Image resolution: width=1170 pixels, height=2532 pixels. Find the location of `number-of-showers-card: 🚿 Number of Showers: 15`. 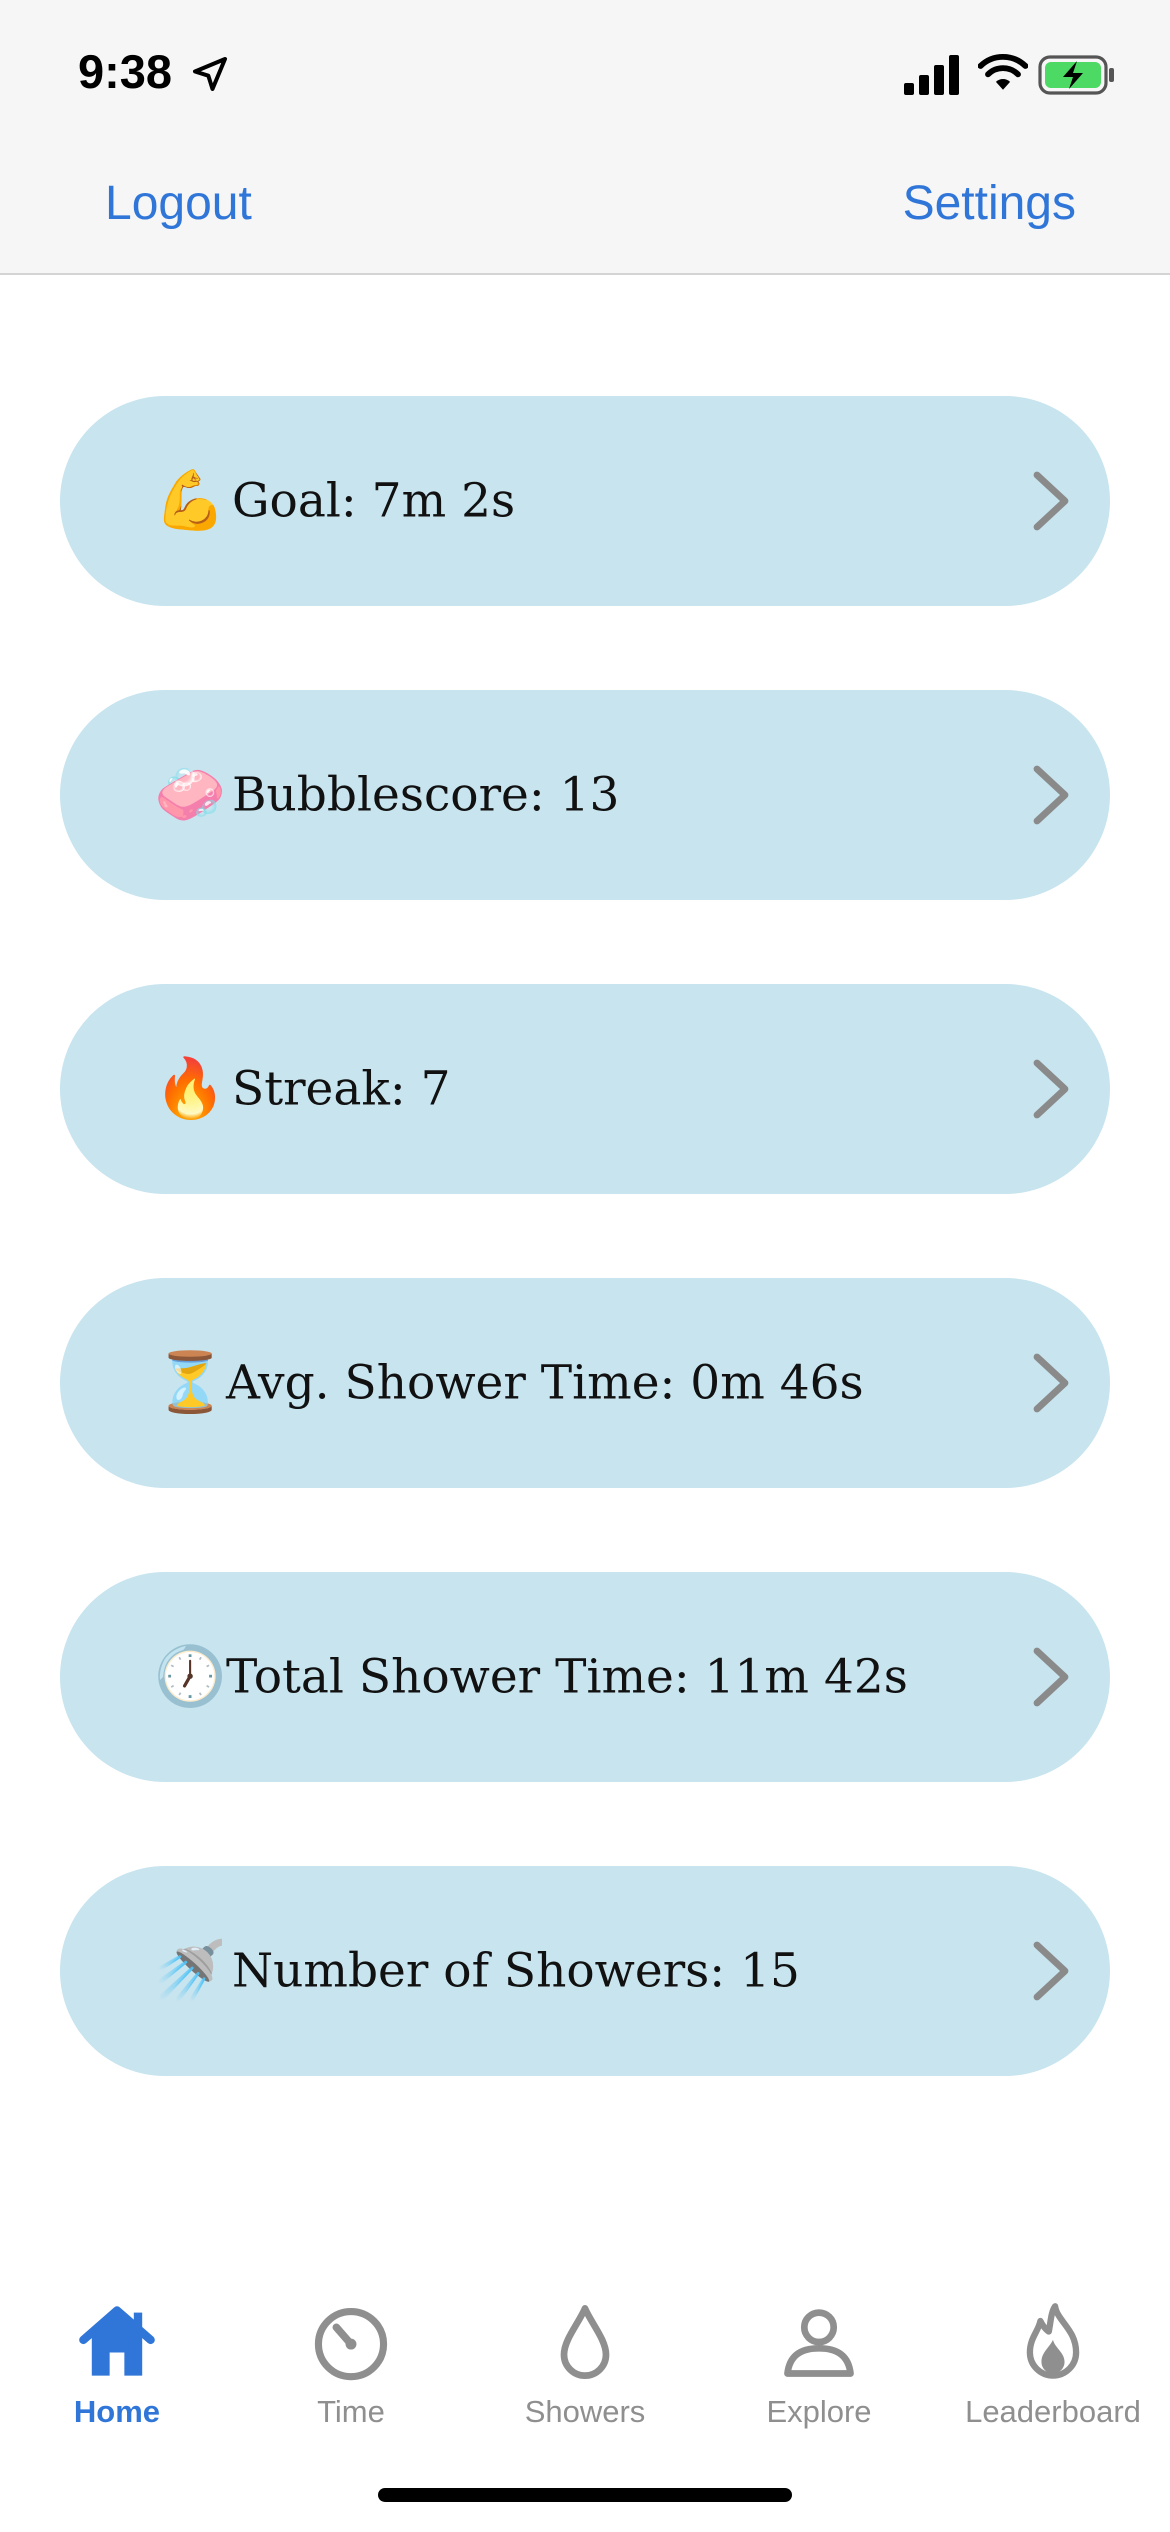

number-of-showers-card: 🚿 Number of Showers: 15 is located at coordinates (585, 1971).